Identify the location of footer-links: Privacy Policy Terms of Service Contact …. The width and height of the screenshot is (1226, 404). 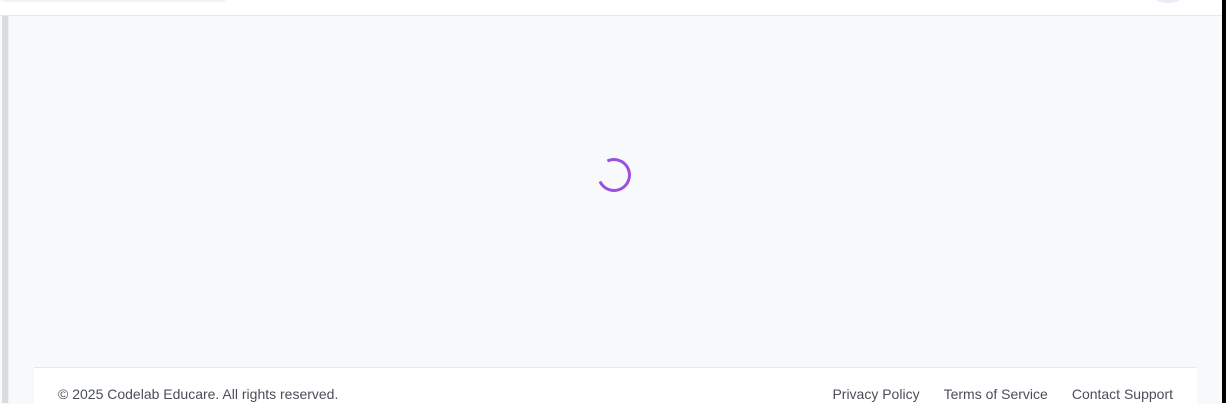
(1002, 394).